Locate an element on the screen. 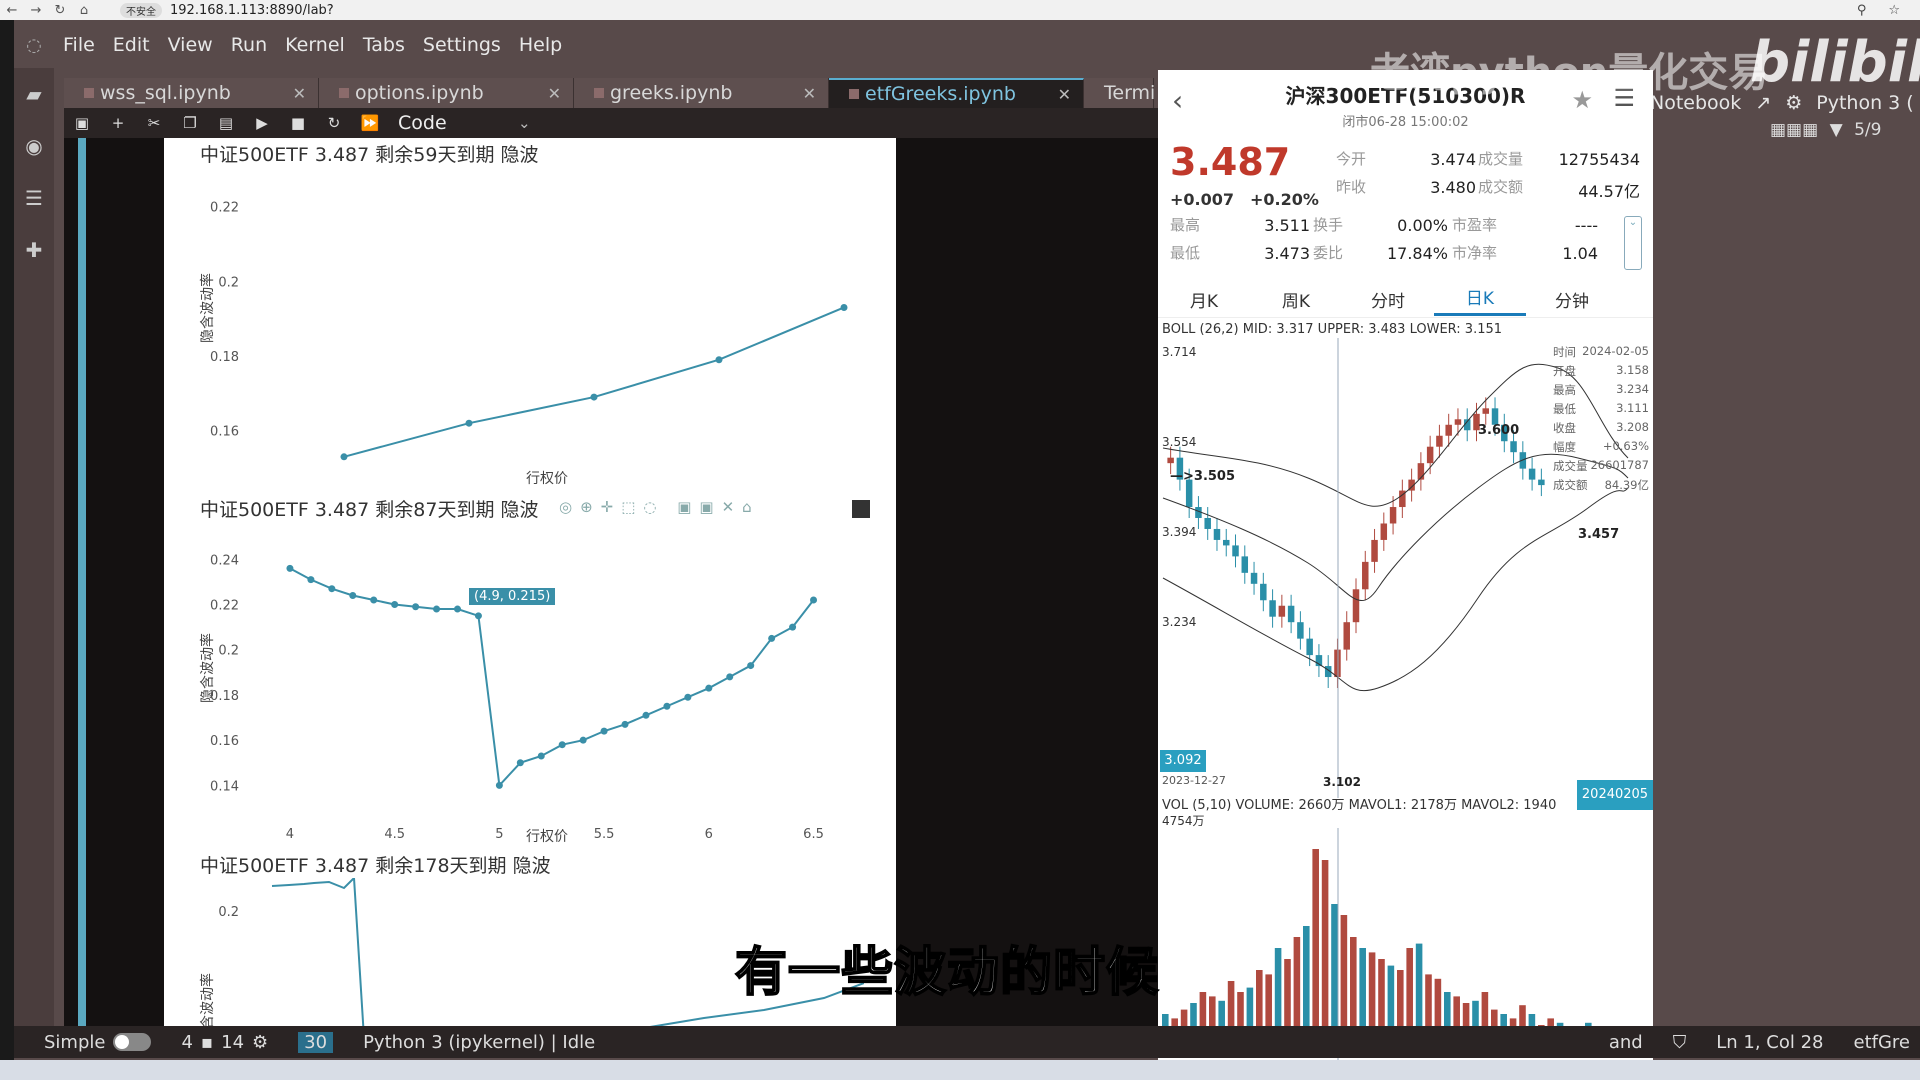 The width and height of the screenshot is (1920, 1080). menu-kernel: Kernel is located at coordinates (315, 45).